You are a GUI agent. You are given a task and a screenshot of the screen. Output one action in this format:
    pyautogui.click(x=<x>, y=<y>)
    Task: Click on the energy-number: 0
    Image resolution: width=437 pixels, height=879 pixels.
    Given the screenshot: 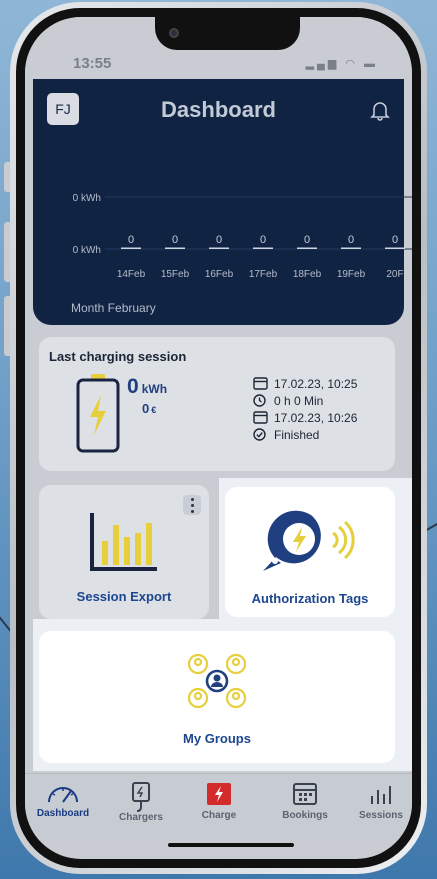 What is the action you would take?
    pyautogui.click(x=133, y=386)
    